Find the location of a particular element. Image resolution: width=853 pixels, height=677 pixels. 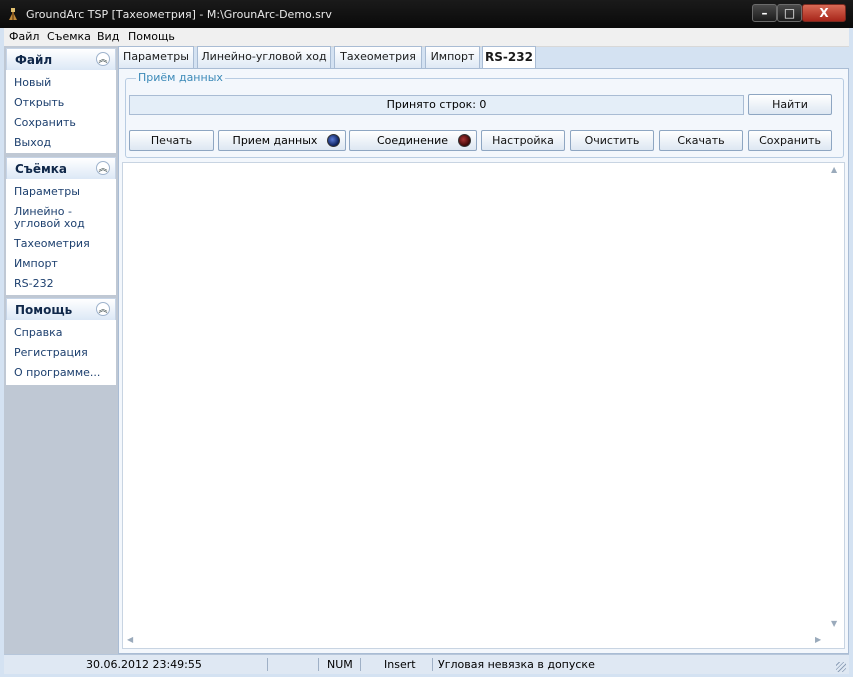

sidebar-item-help: Справка is located at coordinates (64, 333).